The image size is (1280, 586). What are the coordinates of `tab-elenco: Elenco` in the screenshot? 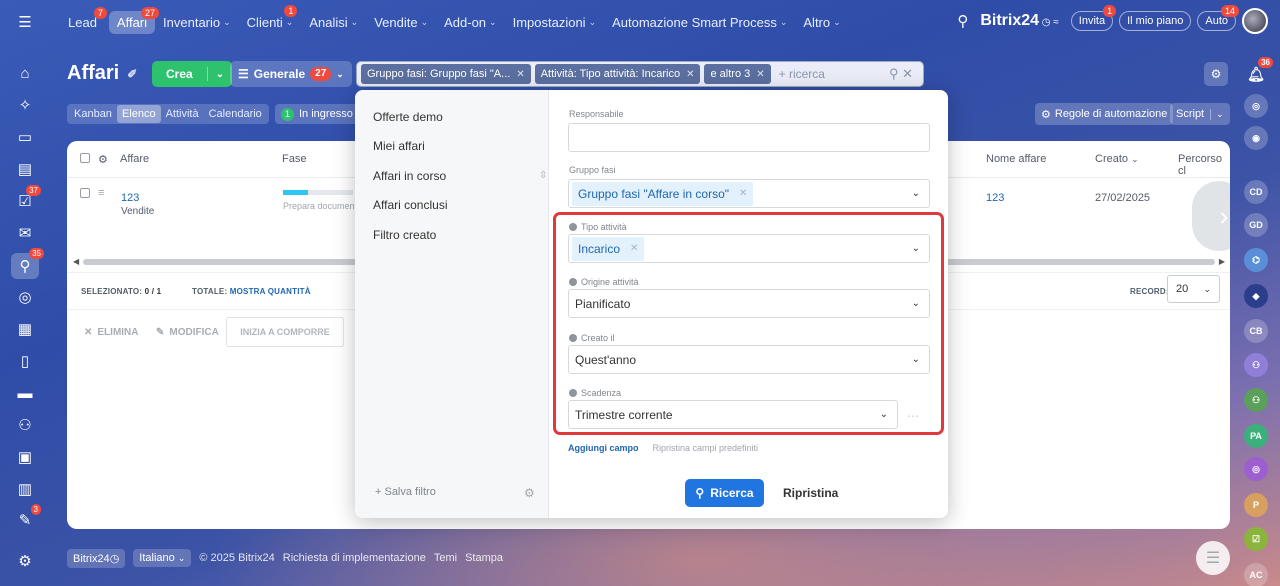 It's located at (138, 114).